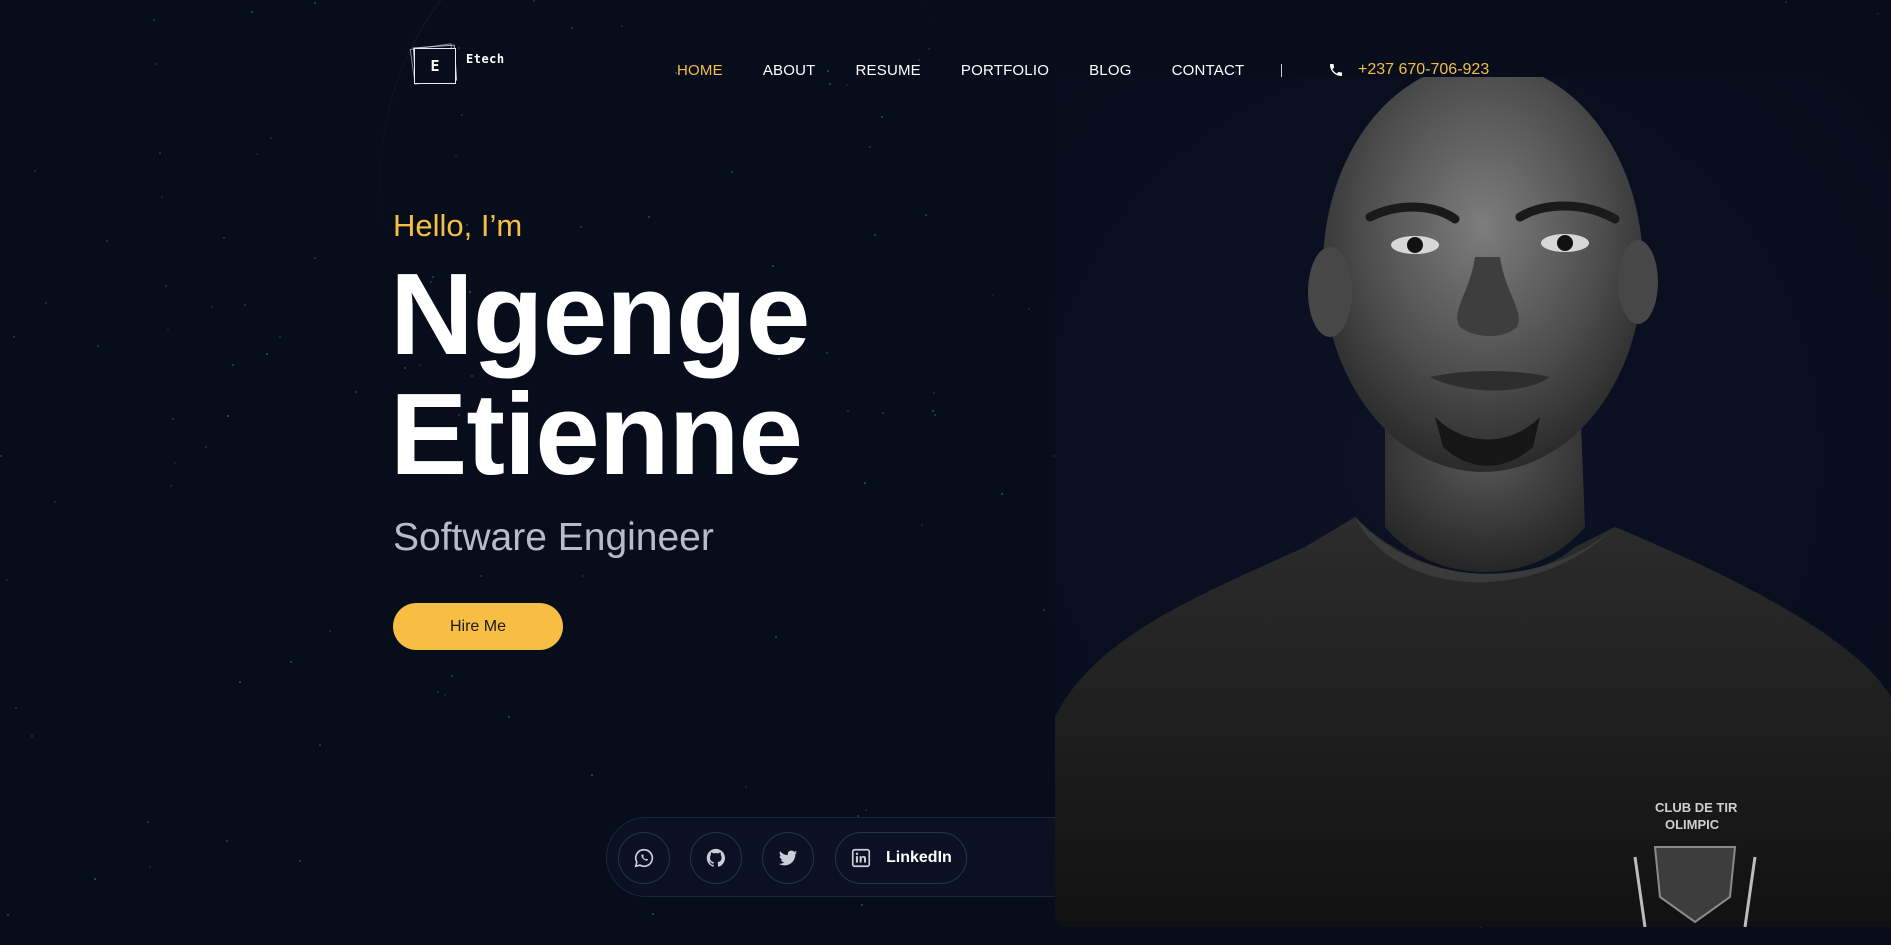 The image size is (1891, 945). What do you see at coordinates (1281, 70) in the screenshot?
I see `nav-separator` at bounding box center [1281, 70].